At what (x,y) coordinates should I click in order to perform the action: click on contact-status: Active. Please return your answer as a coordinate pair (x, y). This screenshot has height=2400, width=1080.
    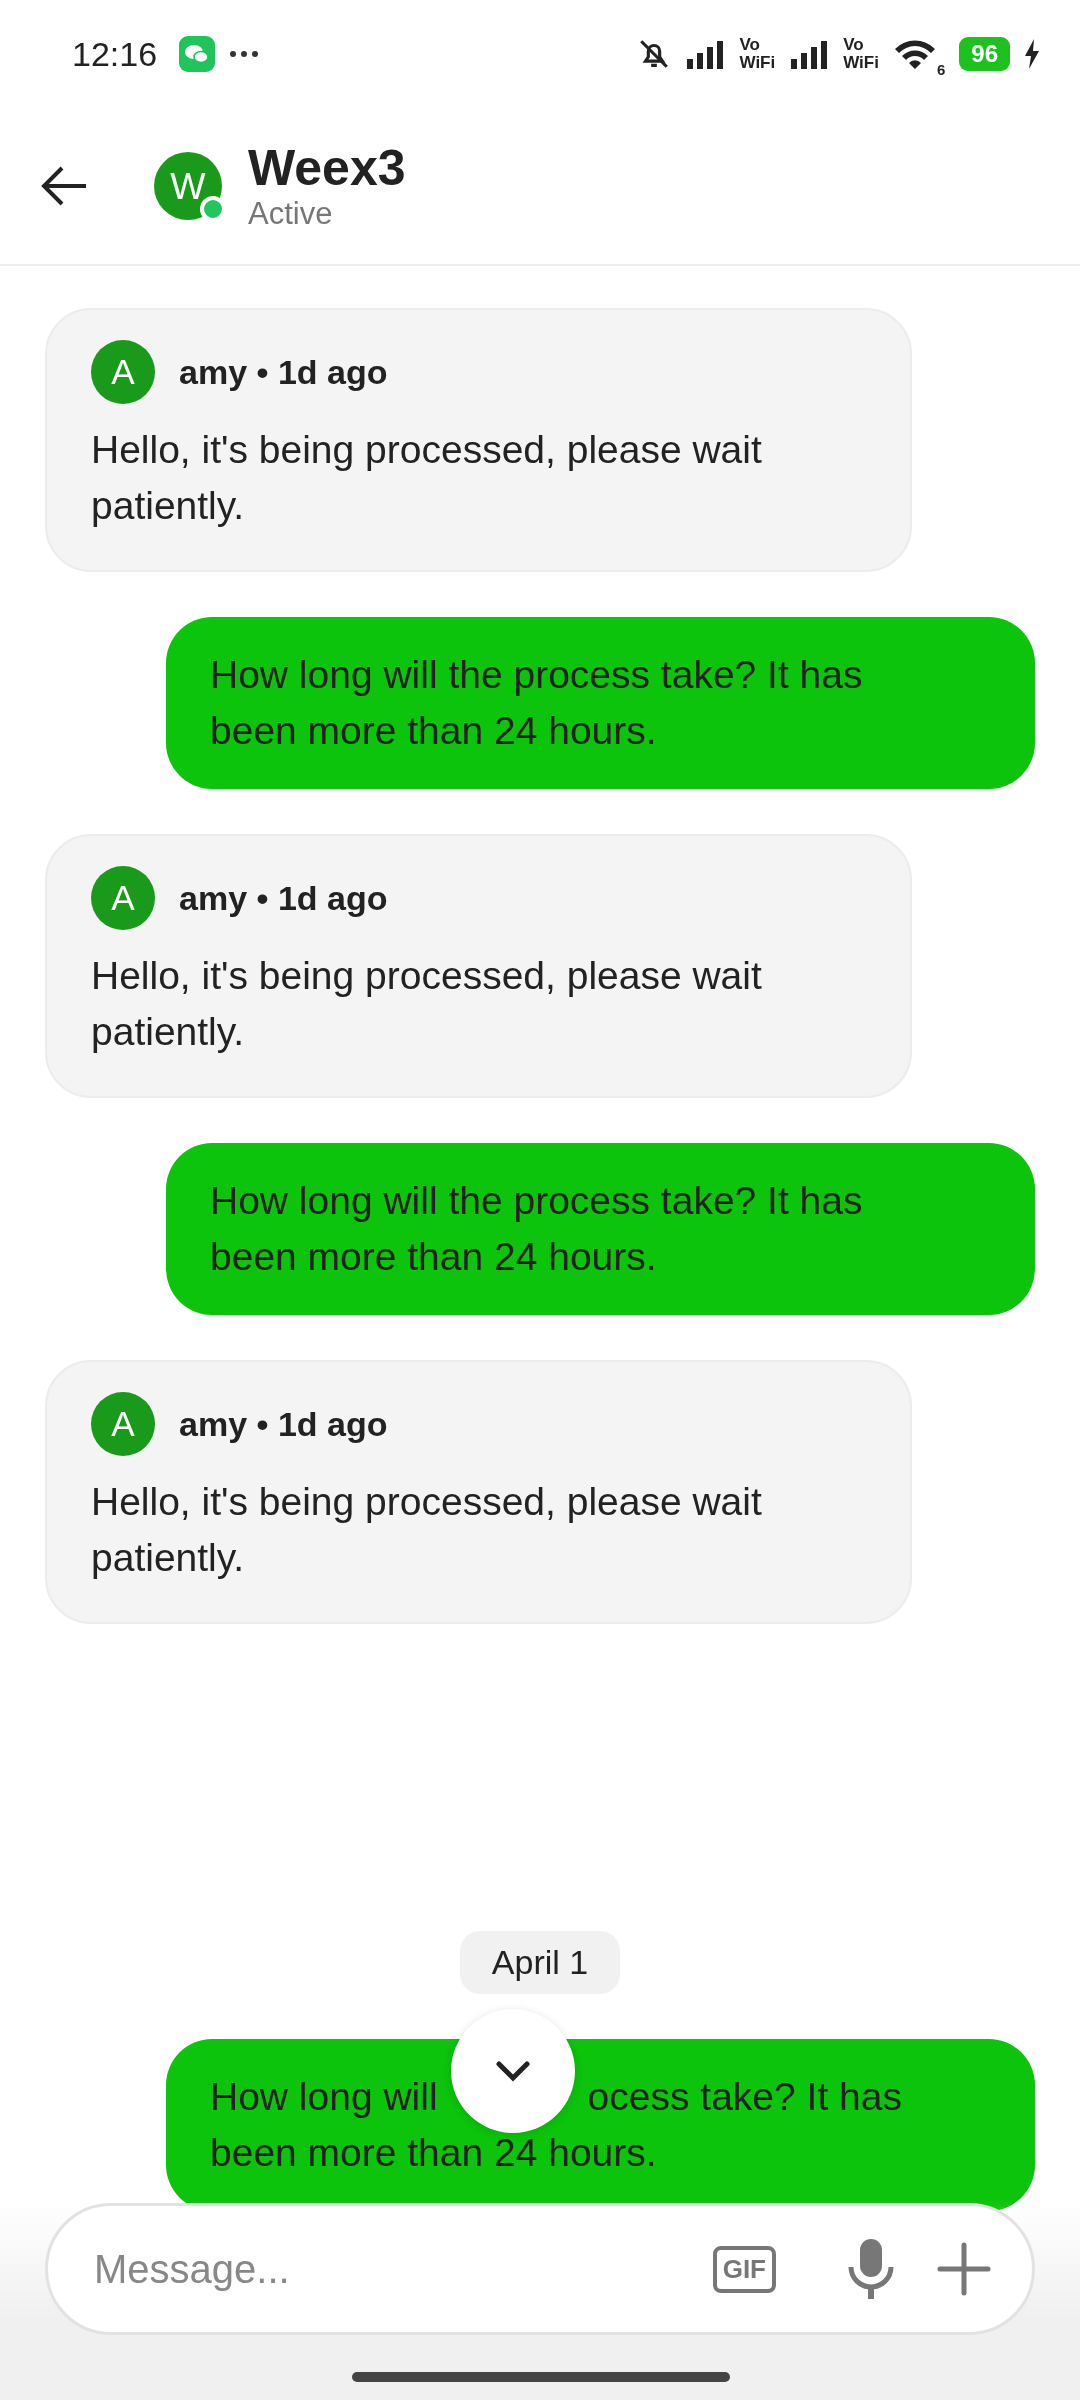
    Looking at the image, I should click on (291, 214).